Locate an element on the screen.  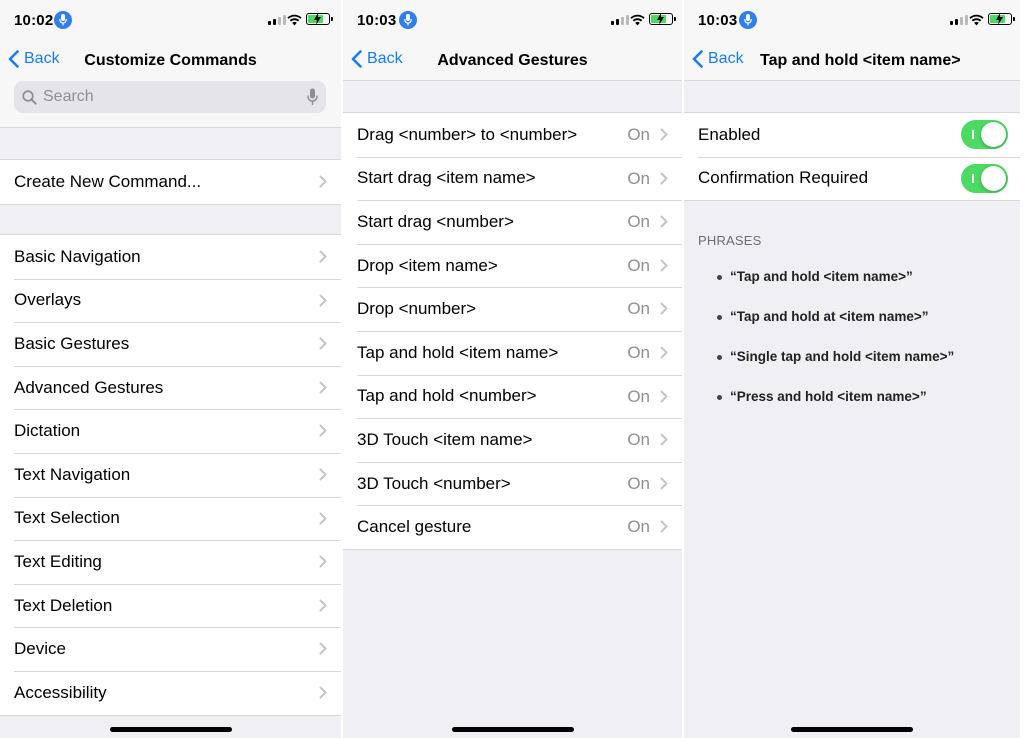
page-title: Tap and hold <item name> is located at coordinates (860, 60).